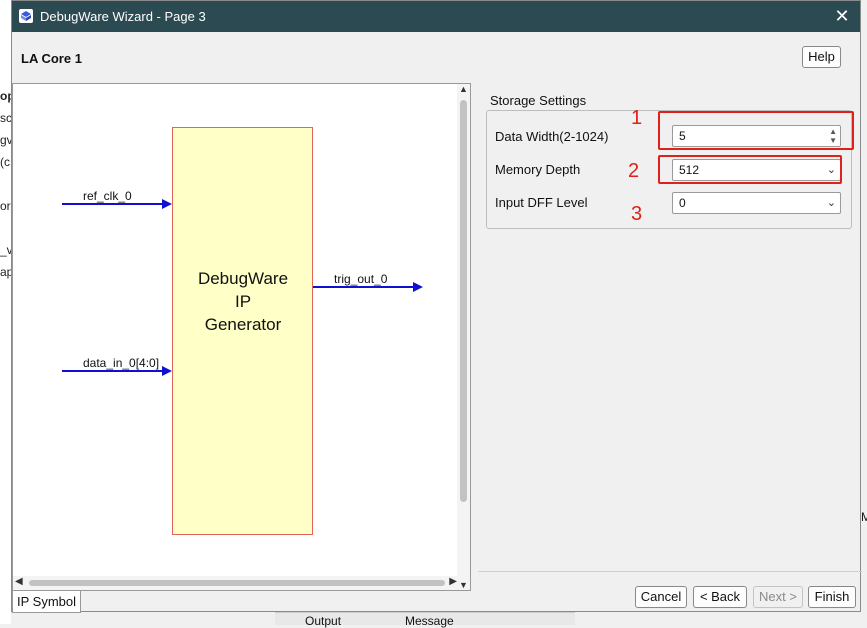 The height and width of the screenshot is (628, 867). I want to click on window-title: DebugWare Wizard - Page 3, so click(123, 16).